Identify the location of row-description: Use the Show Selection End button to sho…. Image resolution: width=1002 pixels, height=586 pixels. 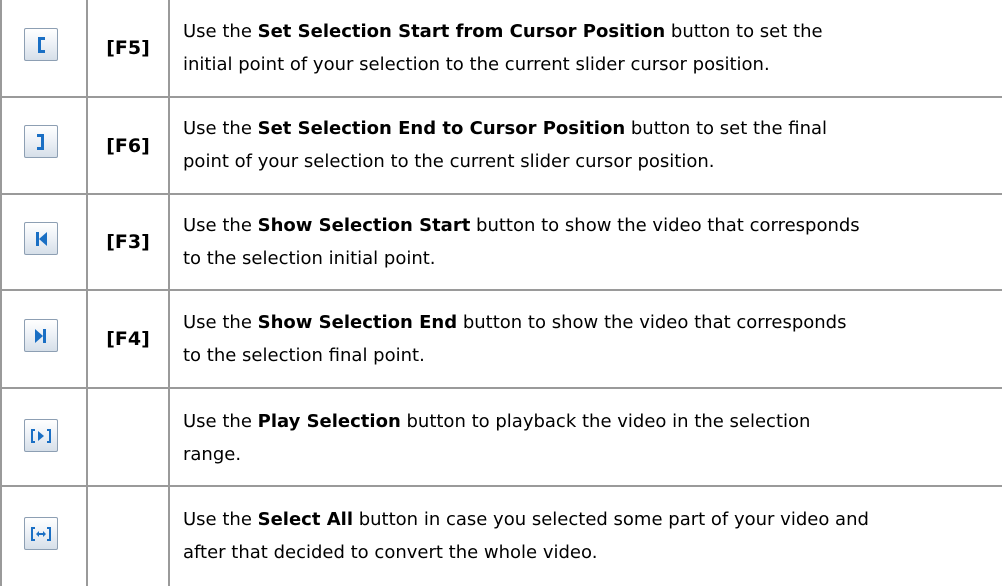
(515, 339).